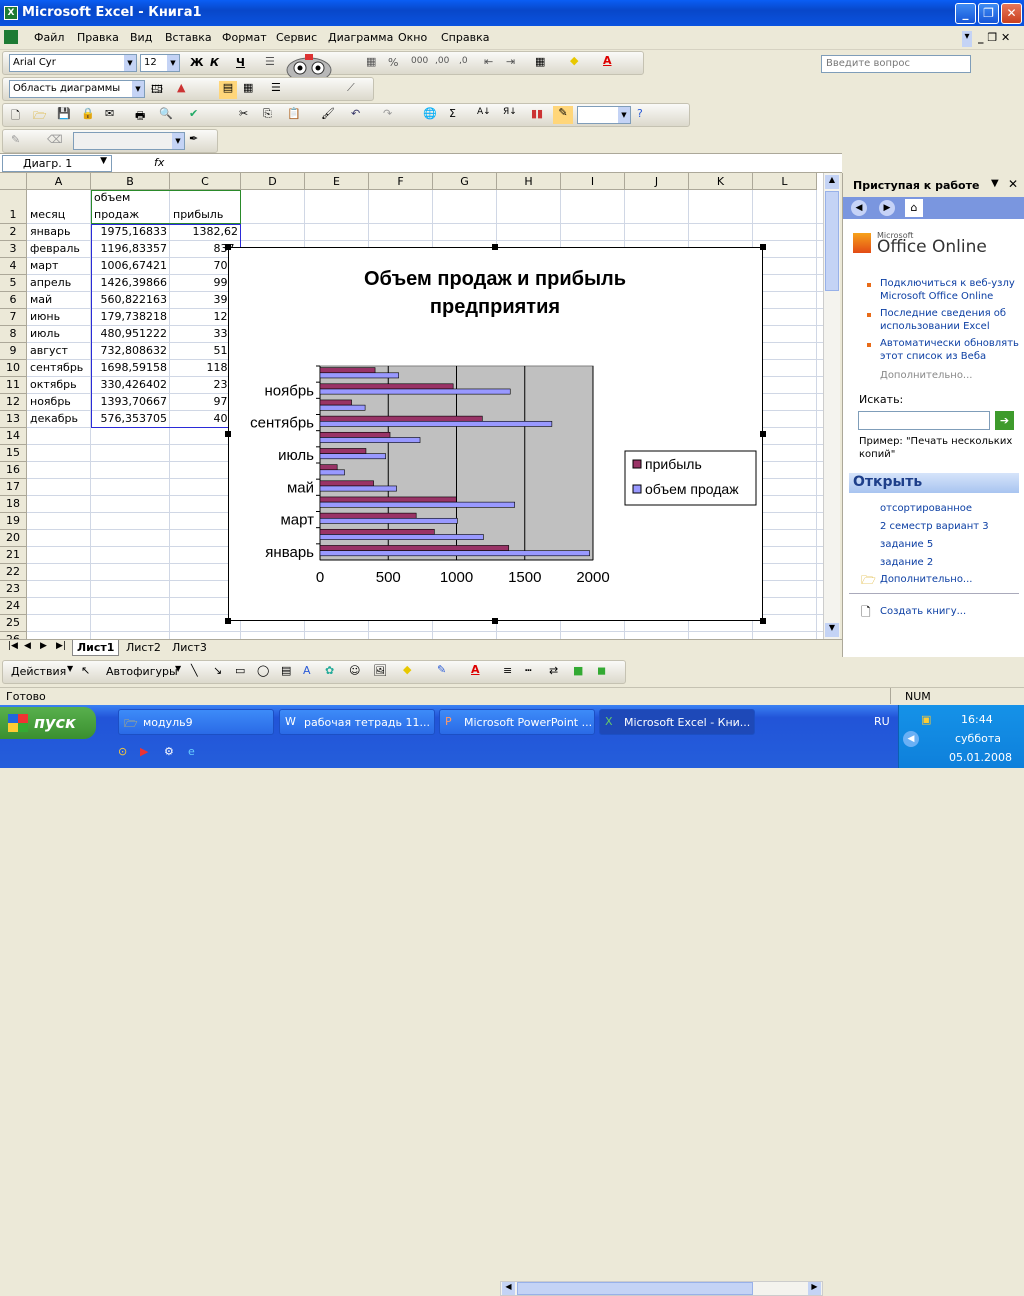 This screenshot has width=1024, height=1296. Describe the element at coordinates (59, 282) in the screenshot. I see `cell-month: апрель` at that location.